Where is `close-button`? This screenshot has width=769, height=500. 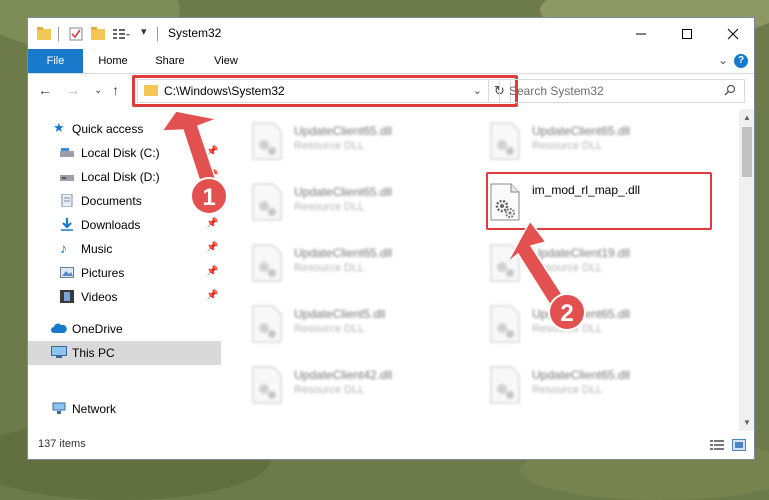 close-button is located at coordinates (732, 33).